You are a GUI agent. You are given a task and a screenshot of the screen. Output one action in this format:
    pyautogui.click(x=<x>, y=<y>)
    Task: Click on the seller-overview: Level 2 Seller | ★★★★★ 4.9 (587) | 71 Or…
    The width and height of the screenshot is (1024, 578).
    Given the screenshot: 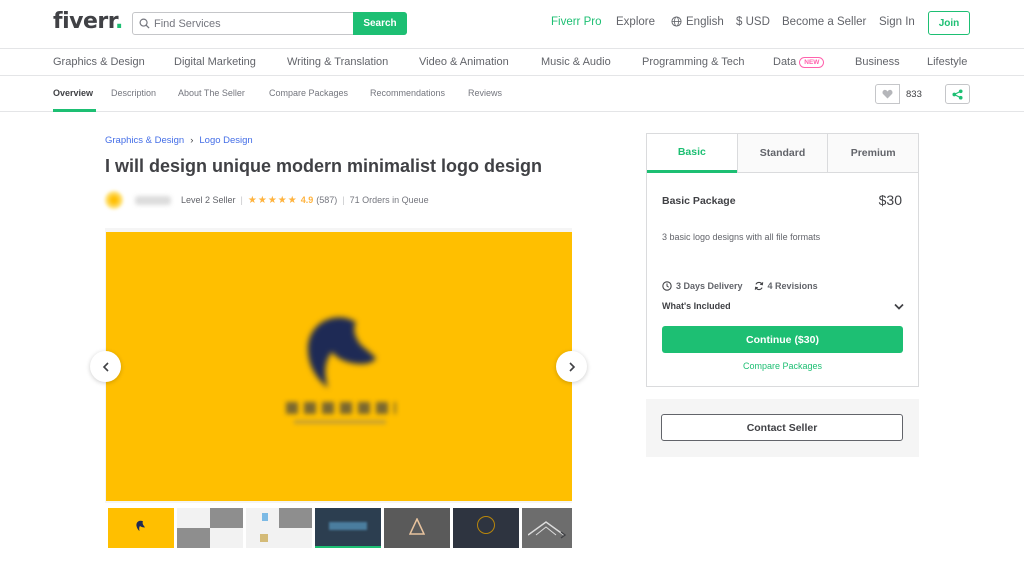 What is the action you would take?
    pyautogui.click(x=267, y=200)
    